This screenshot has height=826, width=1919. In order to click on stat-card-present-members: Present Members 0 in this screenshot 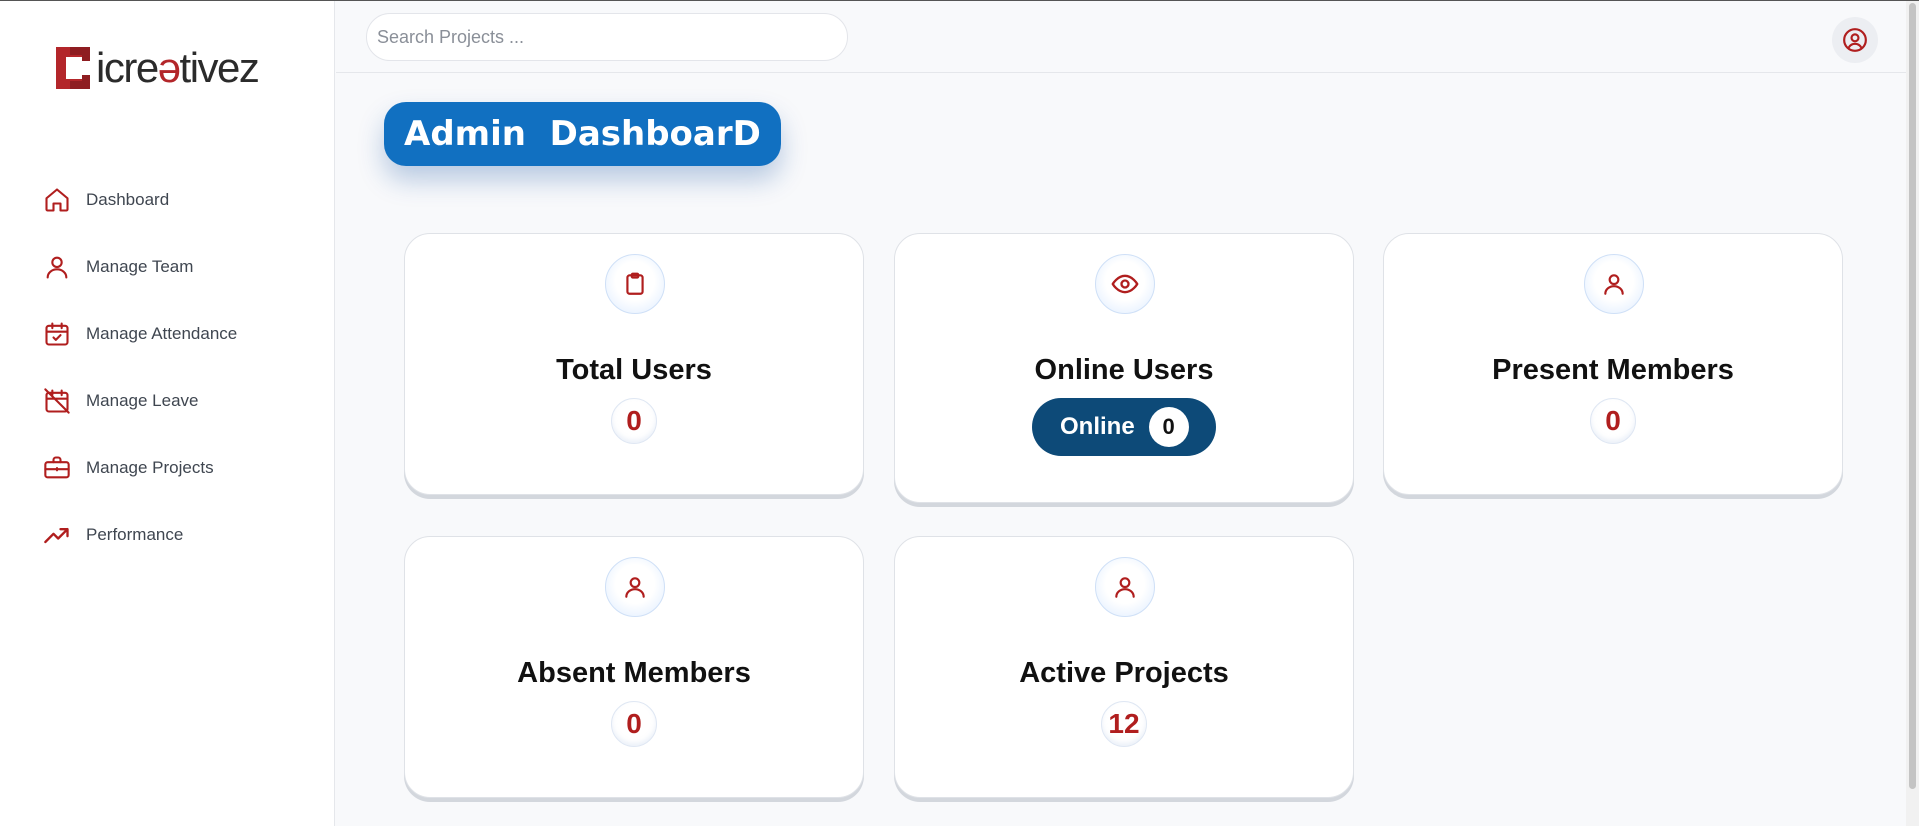, I will do `click(1613, 364)`.